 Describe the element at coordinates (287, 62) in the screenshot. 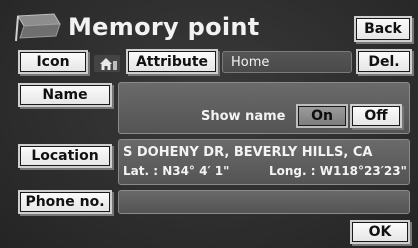

I see `attribute-field: Home` at that location.